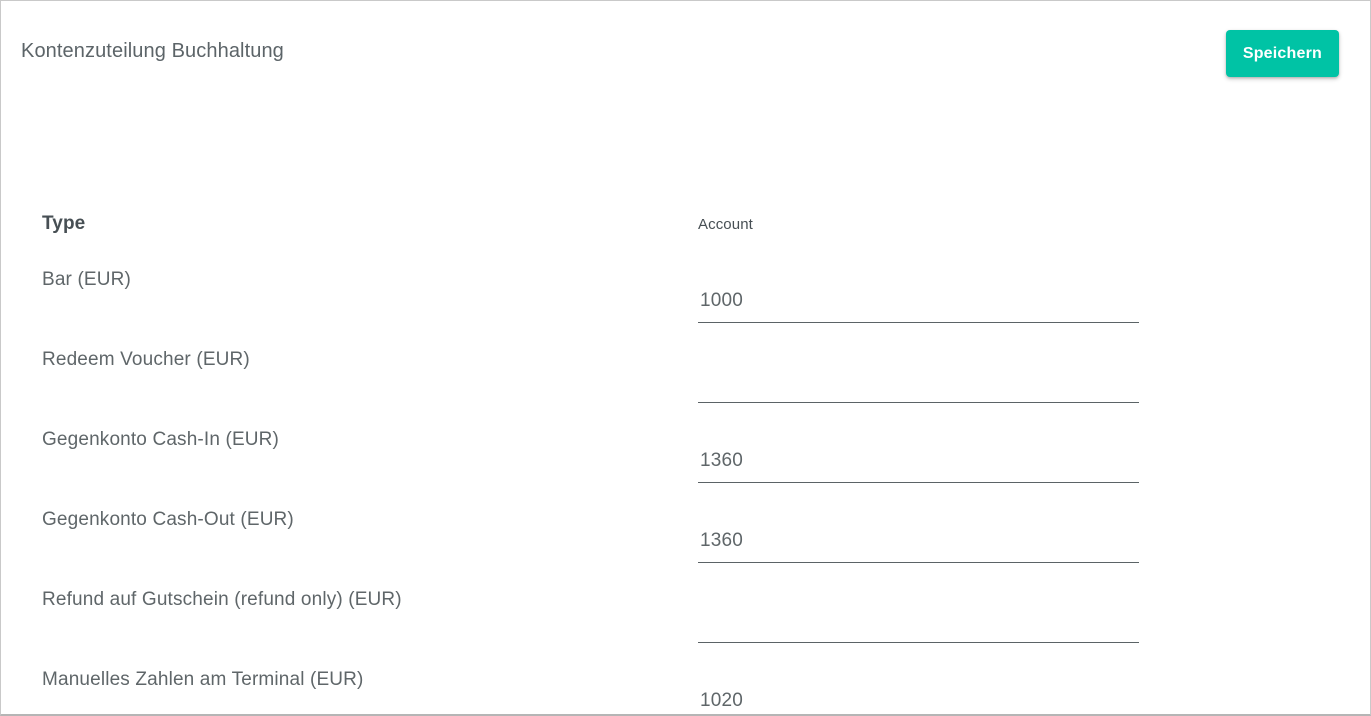 This screenshot has width=1371, height=716. What do you see at coordinates (86, 279) in the screenshot?
I see `row-label-type: Bar (EUR)` at bounding box center [86, 279].